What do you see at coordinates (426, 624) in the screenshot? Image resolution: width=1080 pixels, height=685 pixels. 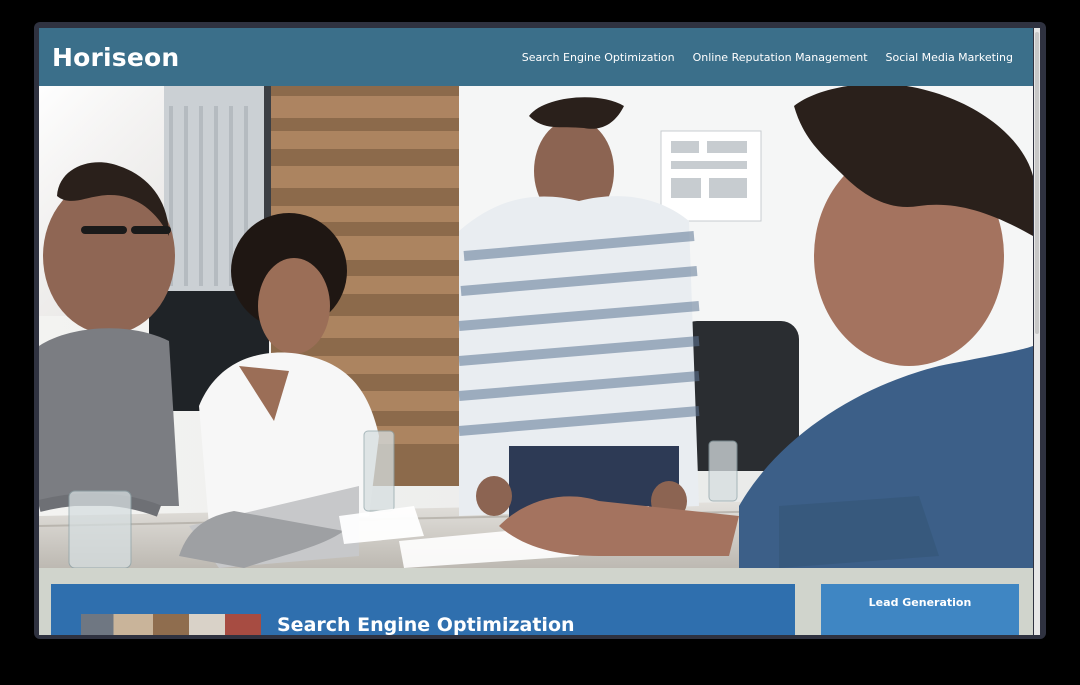 I see `seo-title: Search Engine Optimization` at bounding box center [426, 624].